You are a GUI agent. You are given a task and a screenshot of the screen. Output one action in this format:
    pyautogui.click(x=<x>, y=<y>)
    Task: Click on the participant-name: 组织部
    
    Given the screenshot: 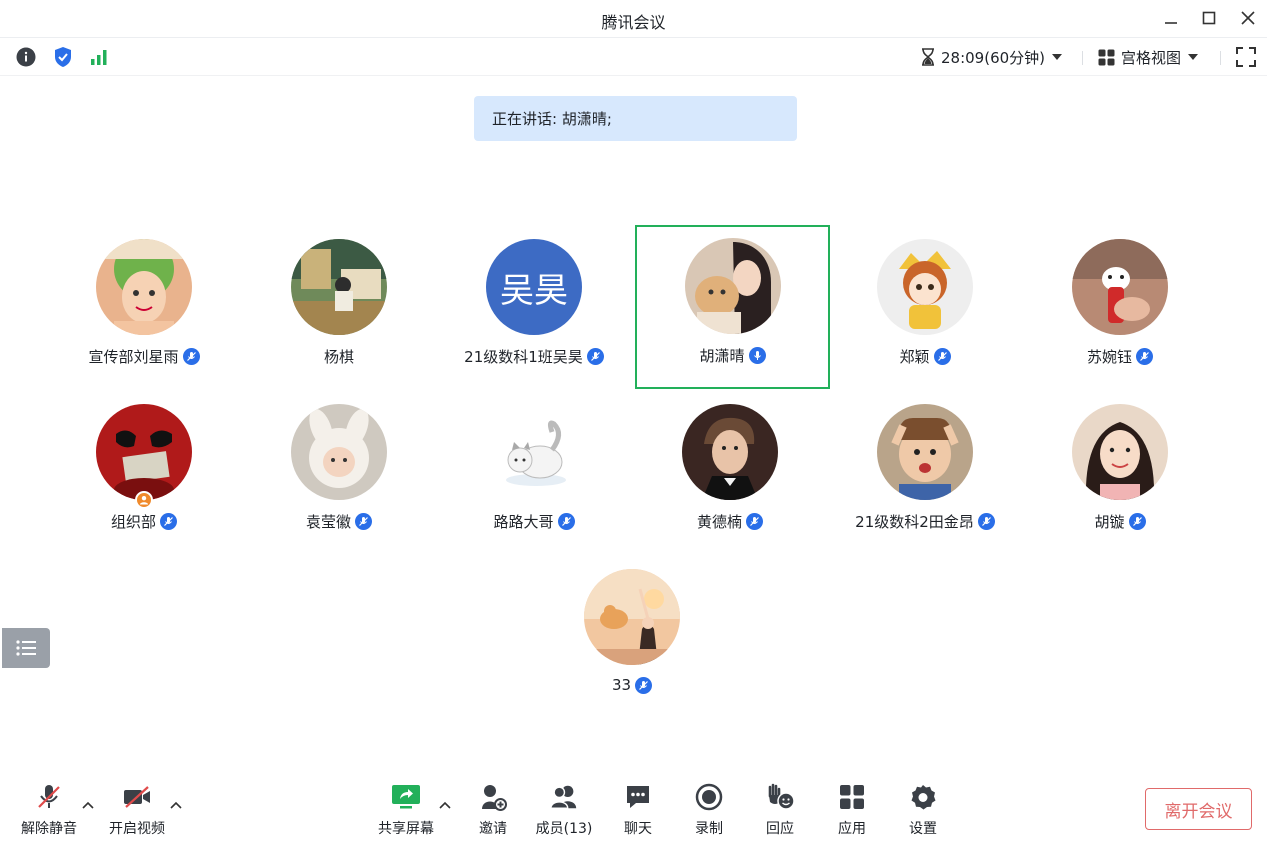 What is the action you would take?
    pyautogui.click(x=133, y=522)
    